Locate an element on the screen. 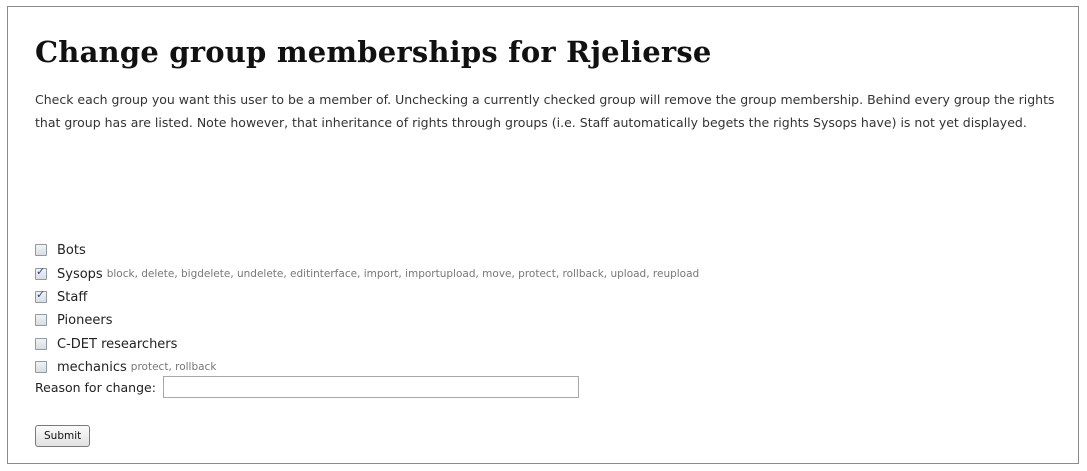 This screenshot has height=471, width=1087. group-row-mechanics: mechanics protect, rollback is located at coordinates (125, 367).